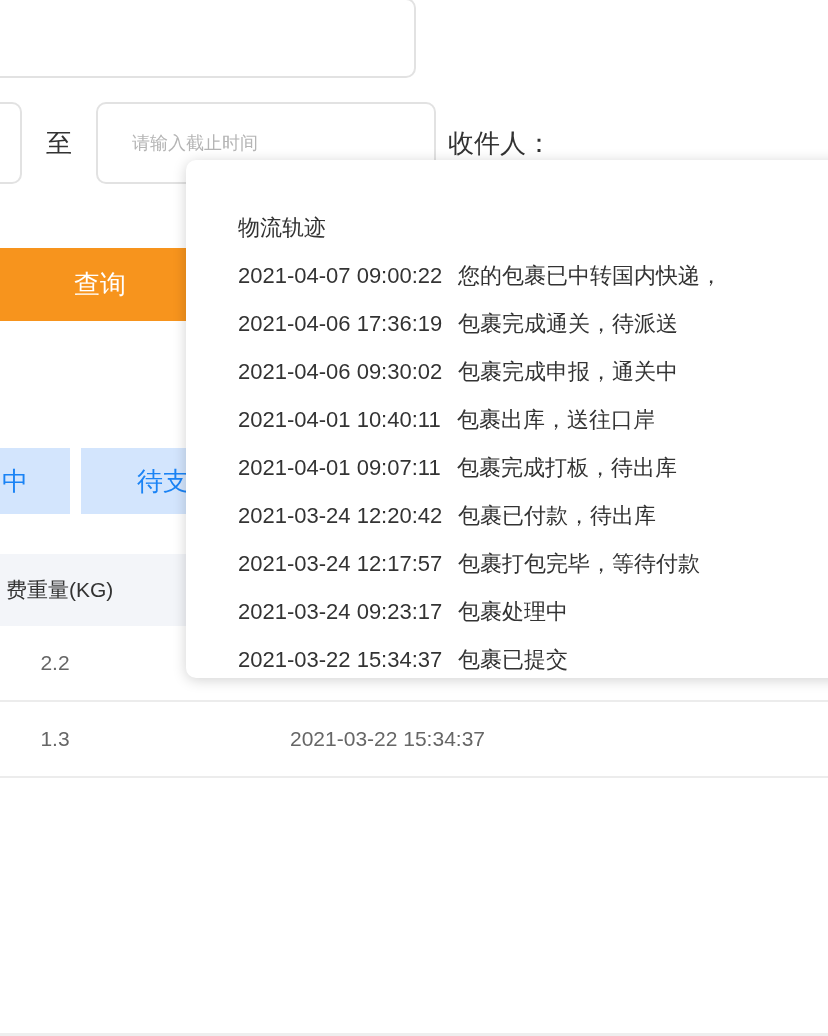  I want to click on event-time: 2021-03-24 12:17:57, so click(340, 564).